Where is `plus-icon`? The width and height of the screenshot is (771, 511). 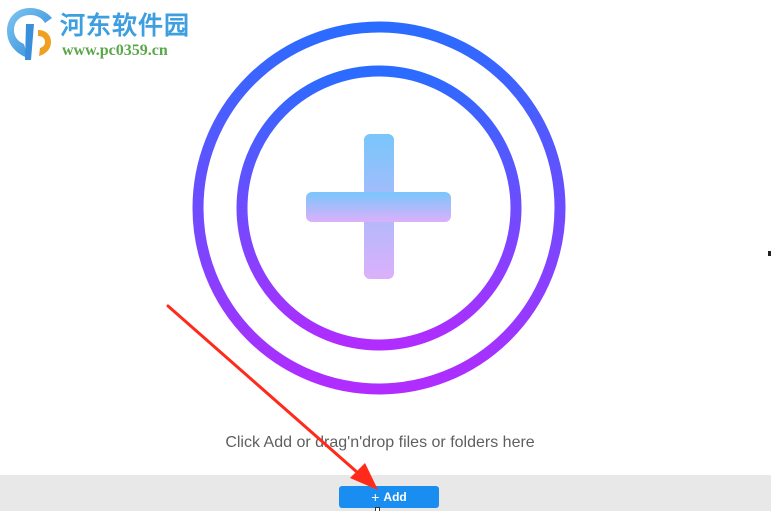
plus-icon is located at coordinates (378, 206).